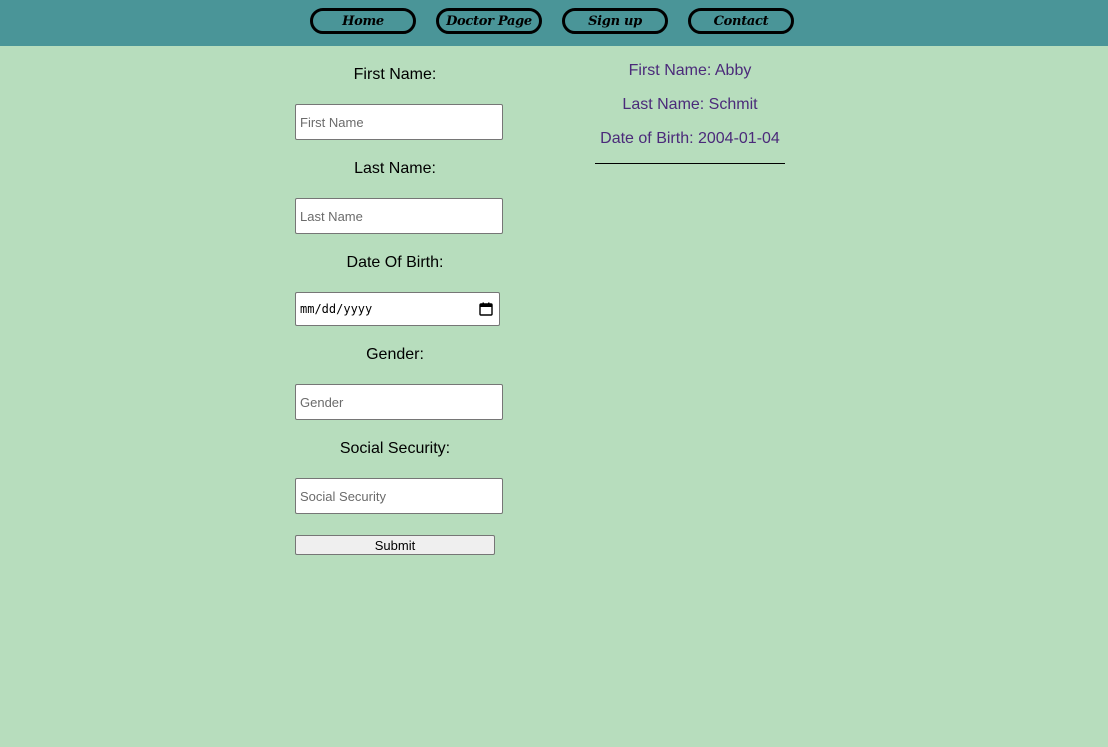 The image size is (1108, 747). What do you see at coordinates (486, 309) in the screenshot?
I see `calendar-icon` at bounding box center [486, 309].